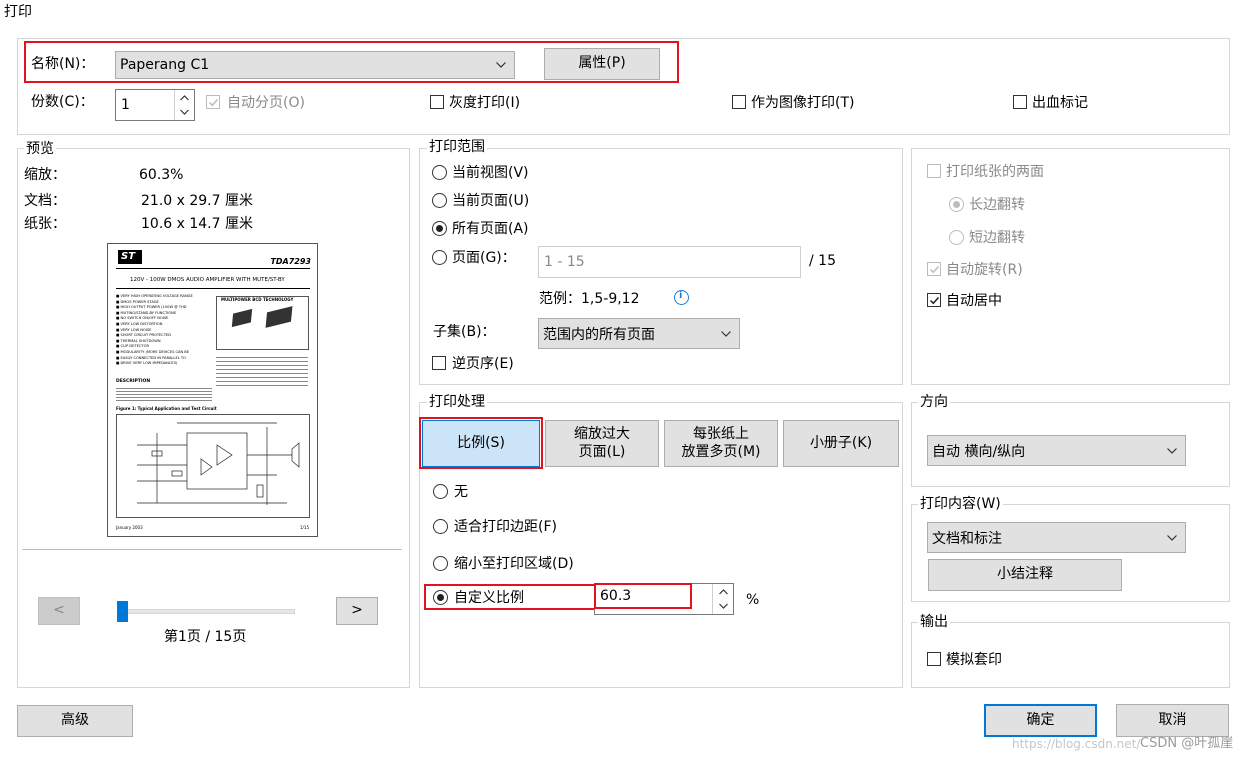  What do you see at coordinates (439, 172) in the screenshot?
I see `range-current-view-radio` at bounding box center [439, 172].